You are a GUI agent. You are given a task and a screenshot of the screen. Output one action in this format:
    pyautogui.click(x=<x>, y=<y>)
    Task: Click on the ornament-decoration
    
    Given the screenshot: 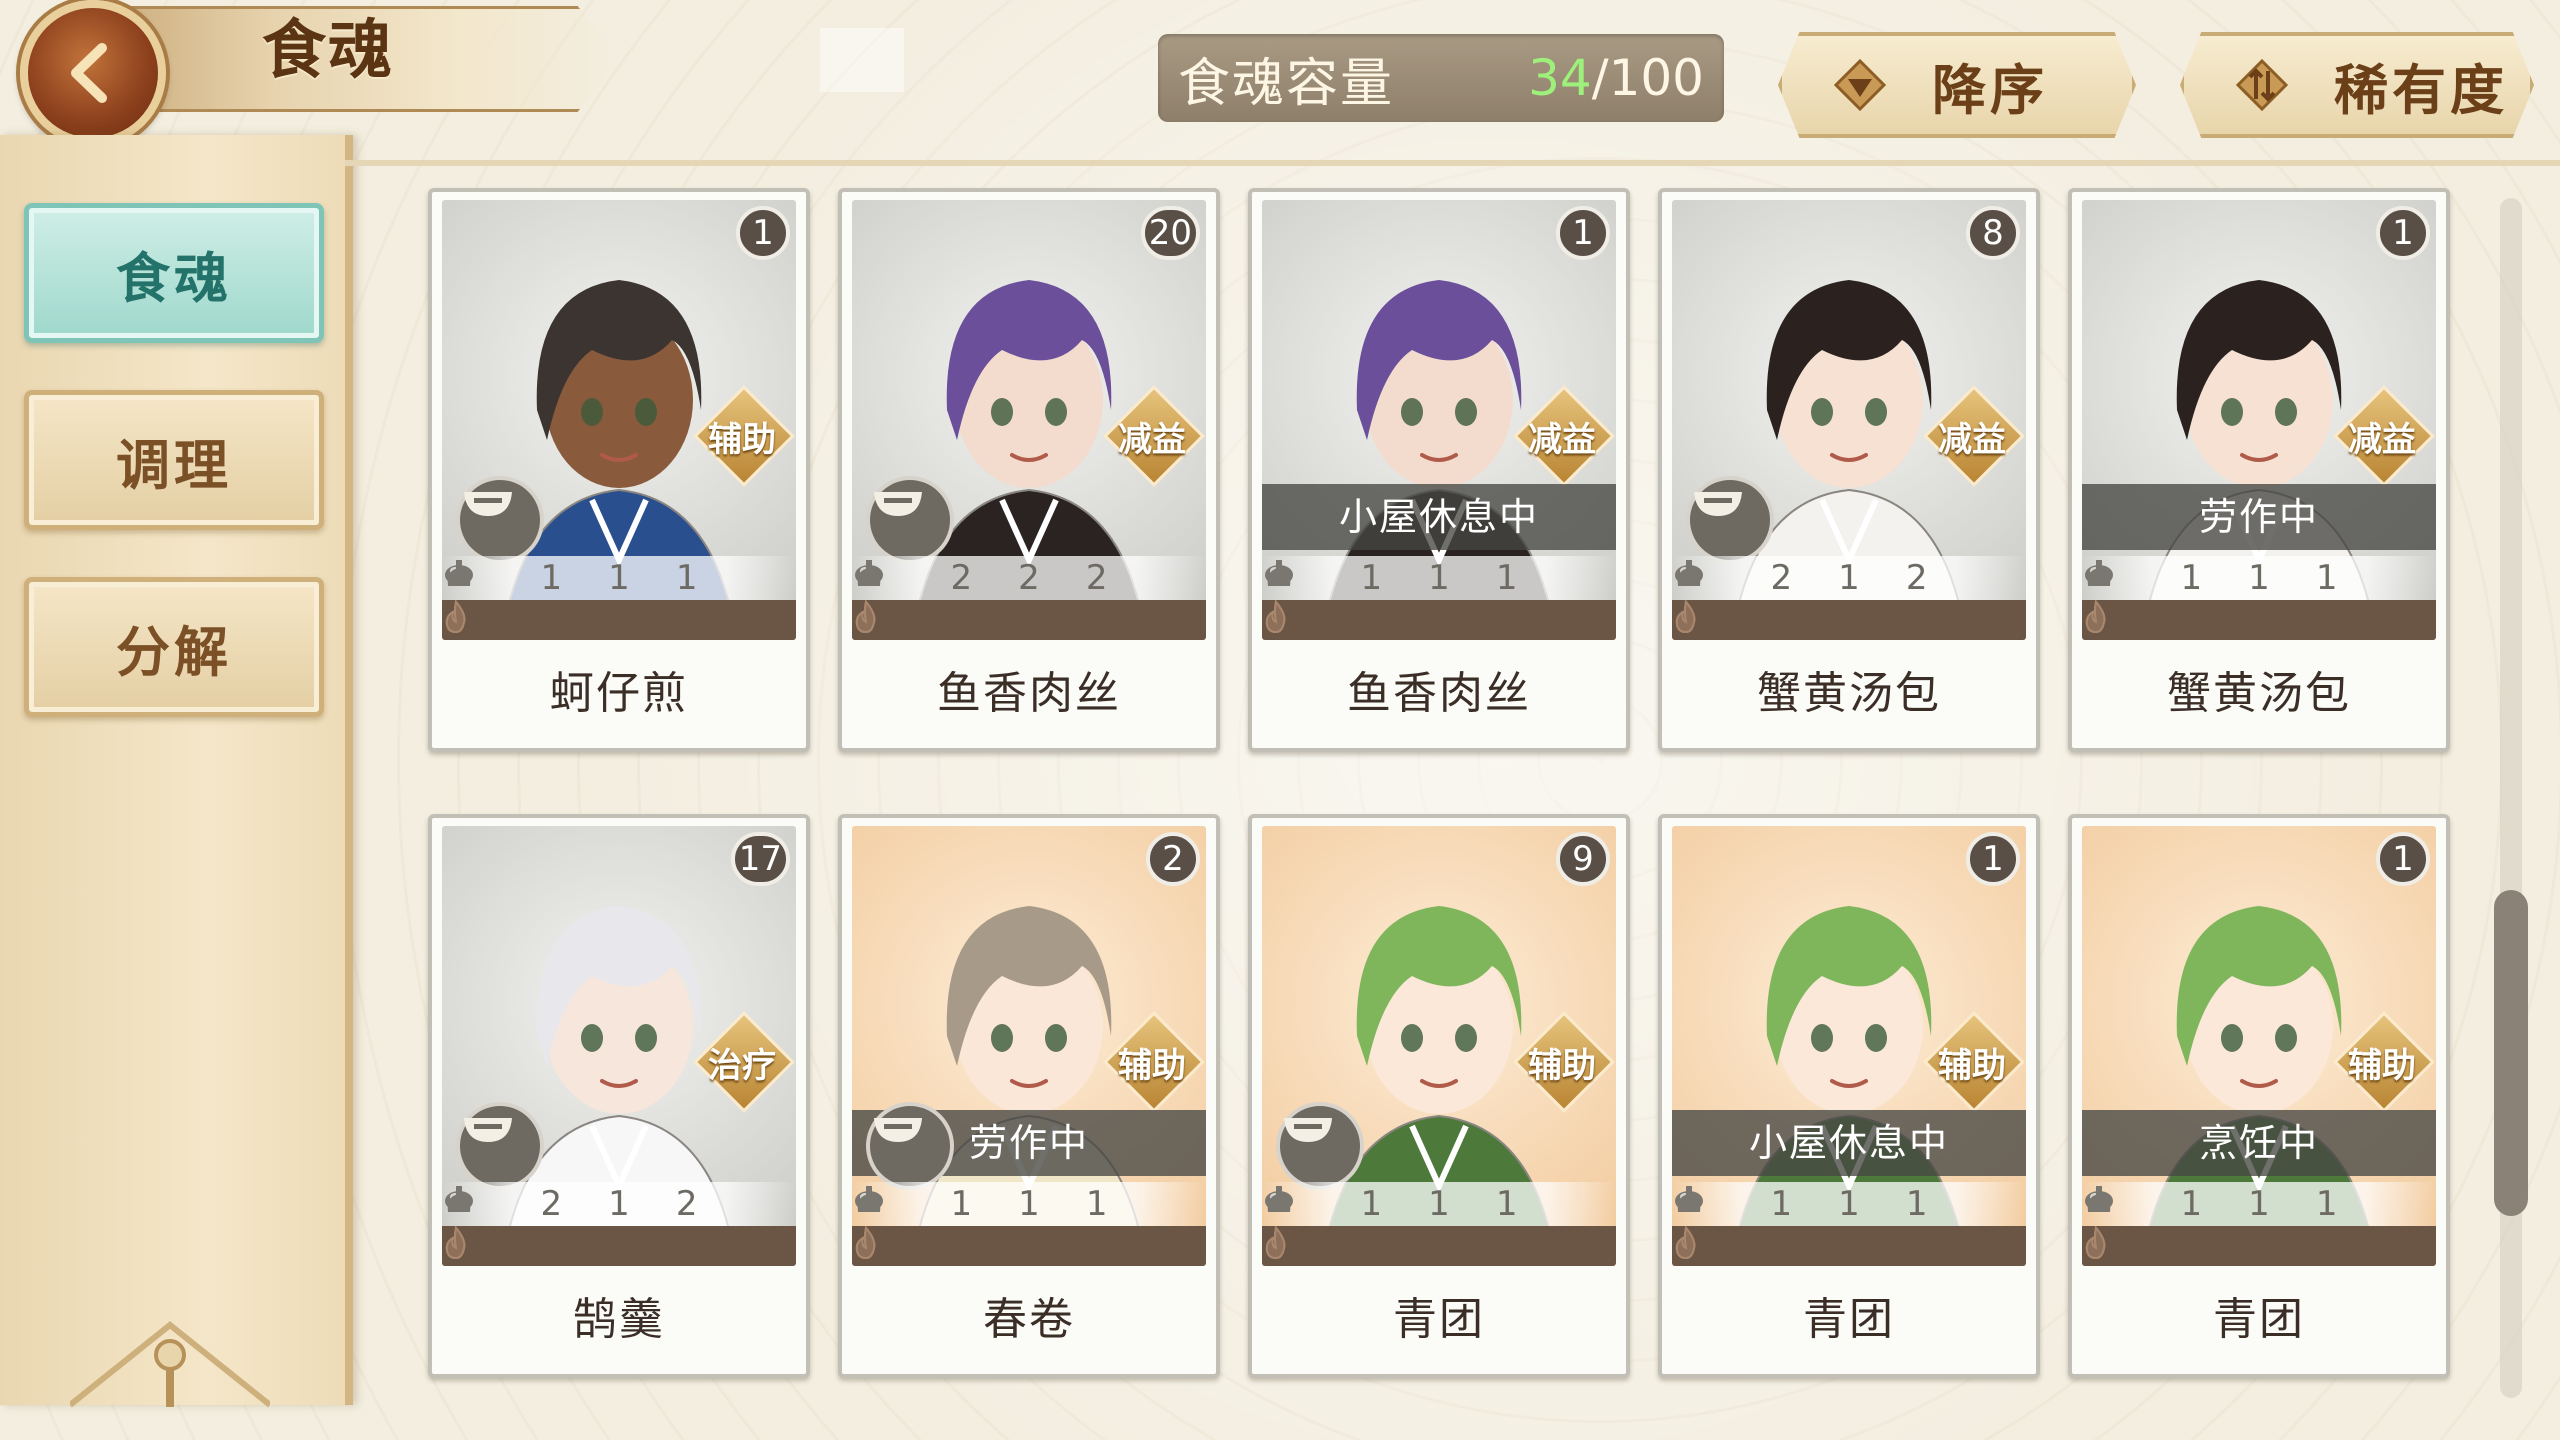 What is the action you would take?
    pyautogui.click(x=170, y=1364)
    